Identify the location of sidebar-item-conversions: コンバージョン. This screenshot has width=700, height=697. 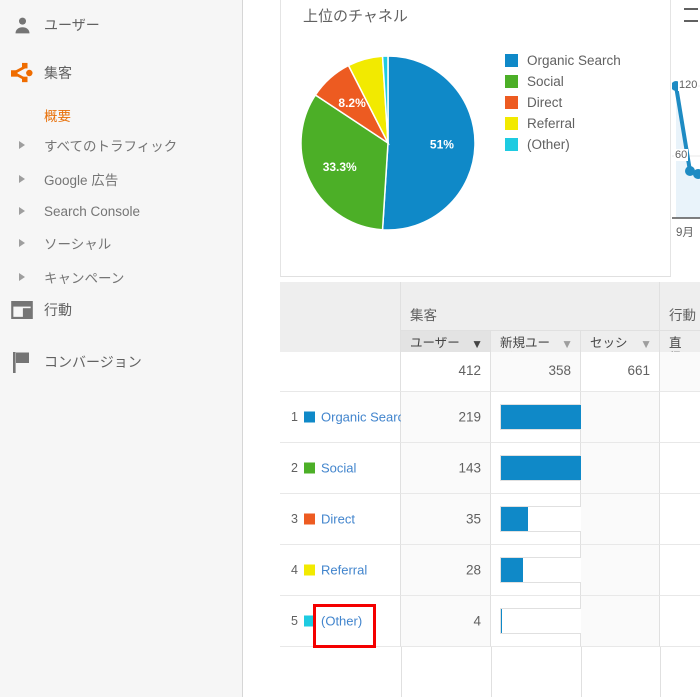
(121, 362).